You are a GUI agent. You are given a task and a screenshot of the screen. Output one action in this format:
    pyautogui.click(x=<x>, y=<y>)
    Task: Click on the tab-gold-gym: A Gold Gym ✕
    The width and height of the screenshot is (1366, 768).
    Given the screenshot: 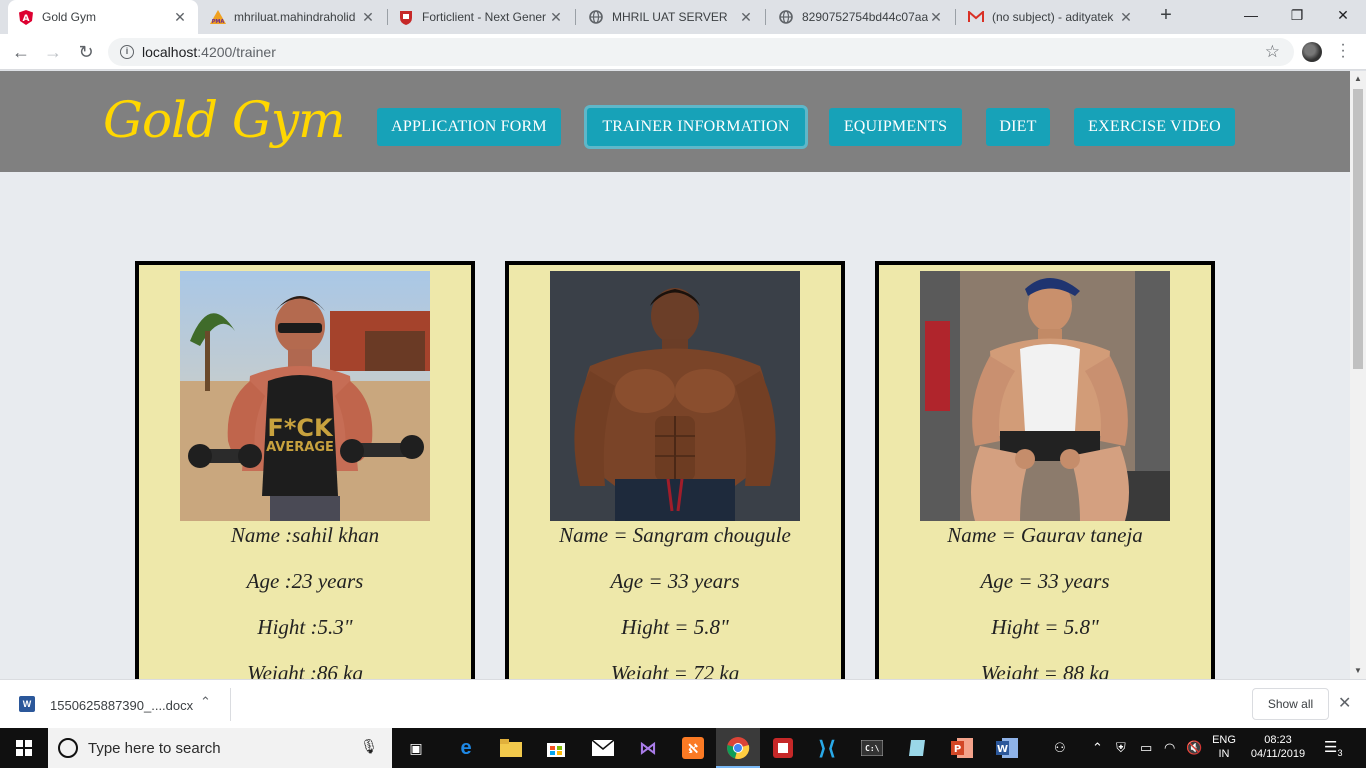 What is the action you would take?
    pyautogui.click(x=103, y=17)
    